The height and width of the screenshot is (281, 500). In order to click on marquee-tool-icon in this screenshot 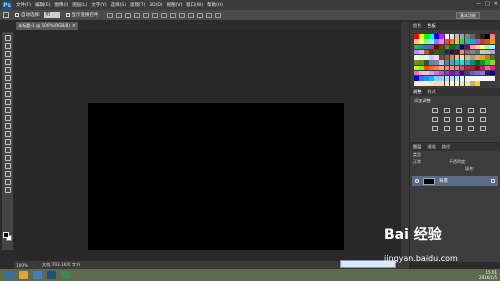, I will do `click(7, 46)`.